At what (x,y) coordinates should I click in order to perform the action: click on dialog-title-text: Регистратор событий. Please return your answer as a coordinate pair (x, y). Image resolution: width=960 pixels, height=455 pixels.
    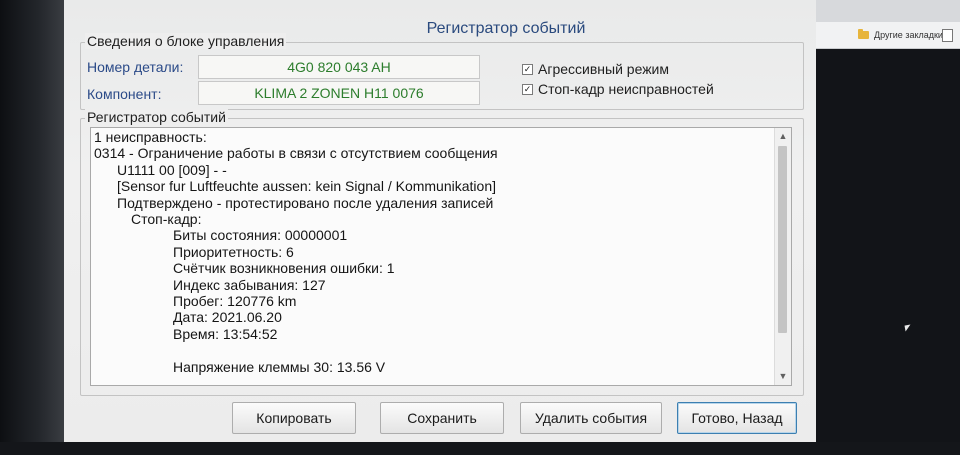
    Looking at the image, I should click on (506, 28).